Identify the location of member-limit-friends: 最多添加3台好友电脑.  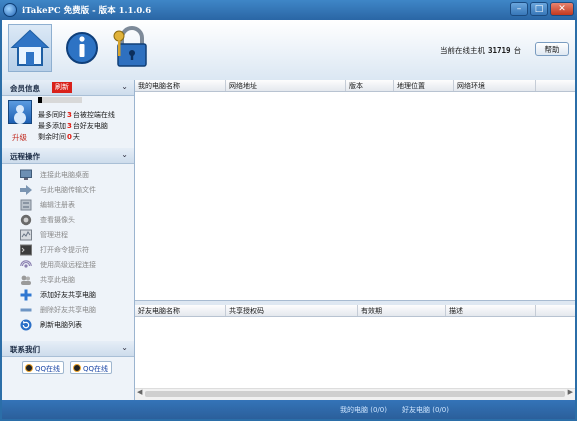
(73, 126).